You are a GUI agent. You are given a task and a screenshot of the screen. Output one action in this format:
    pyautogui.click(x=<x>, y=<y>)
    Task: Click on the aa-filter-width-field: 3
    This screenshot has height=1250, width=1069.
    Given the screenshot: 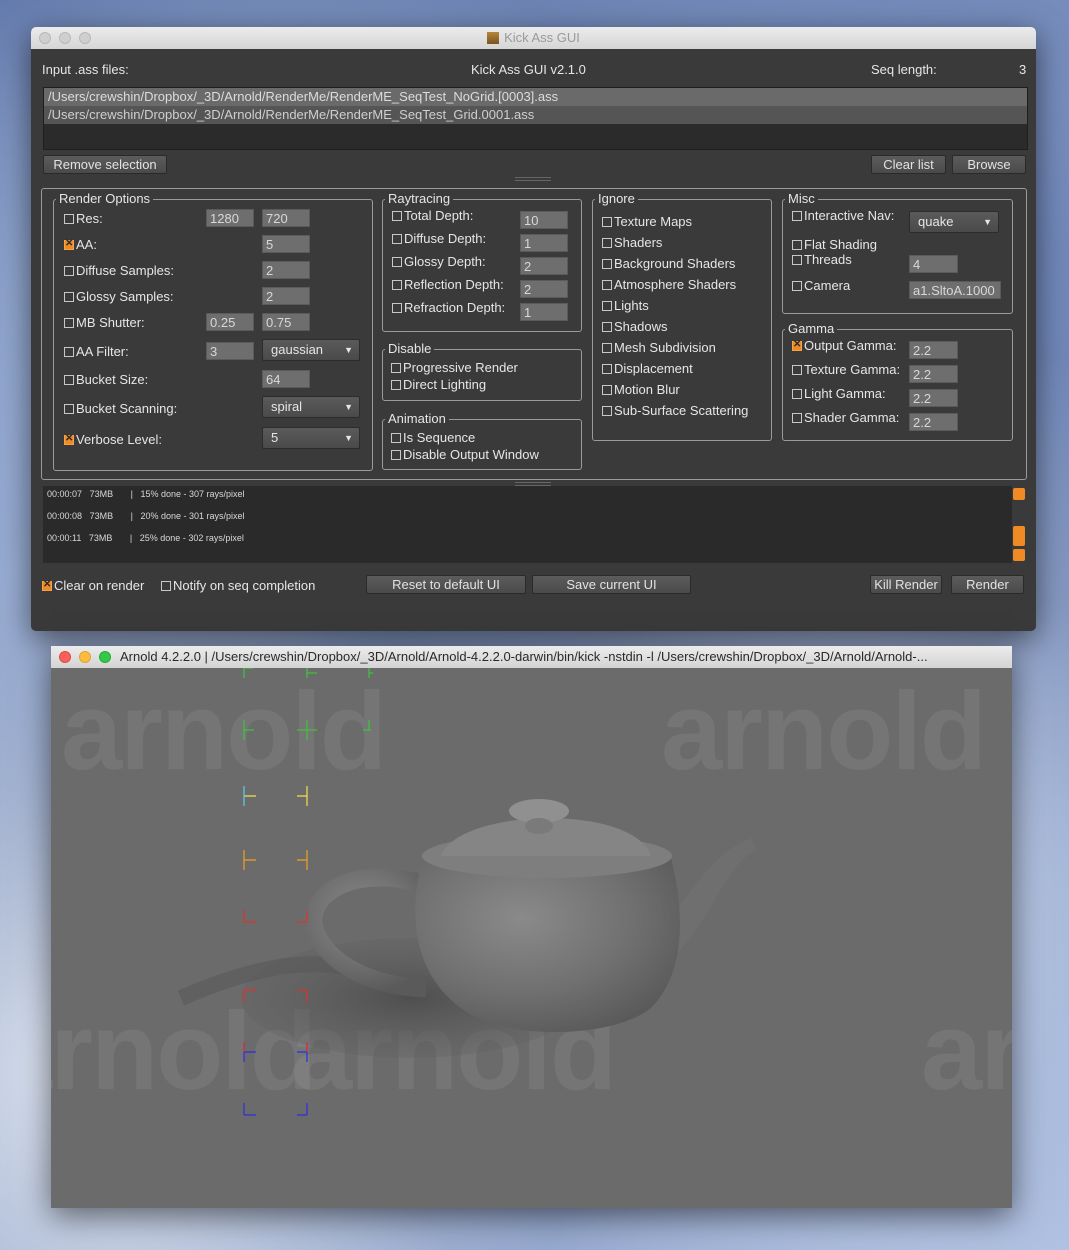 What is the action you would take?
    pyautogui.click(x=230, y=351)
    